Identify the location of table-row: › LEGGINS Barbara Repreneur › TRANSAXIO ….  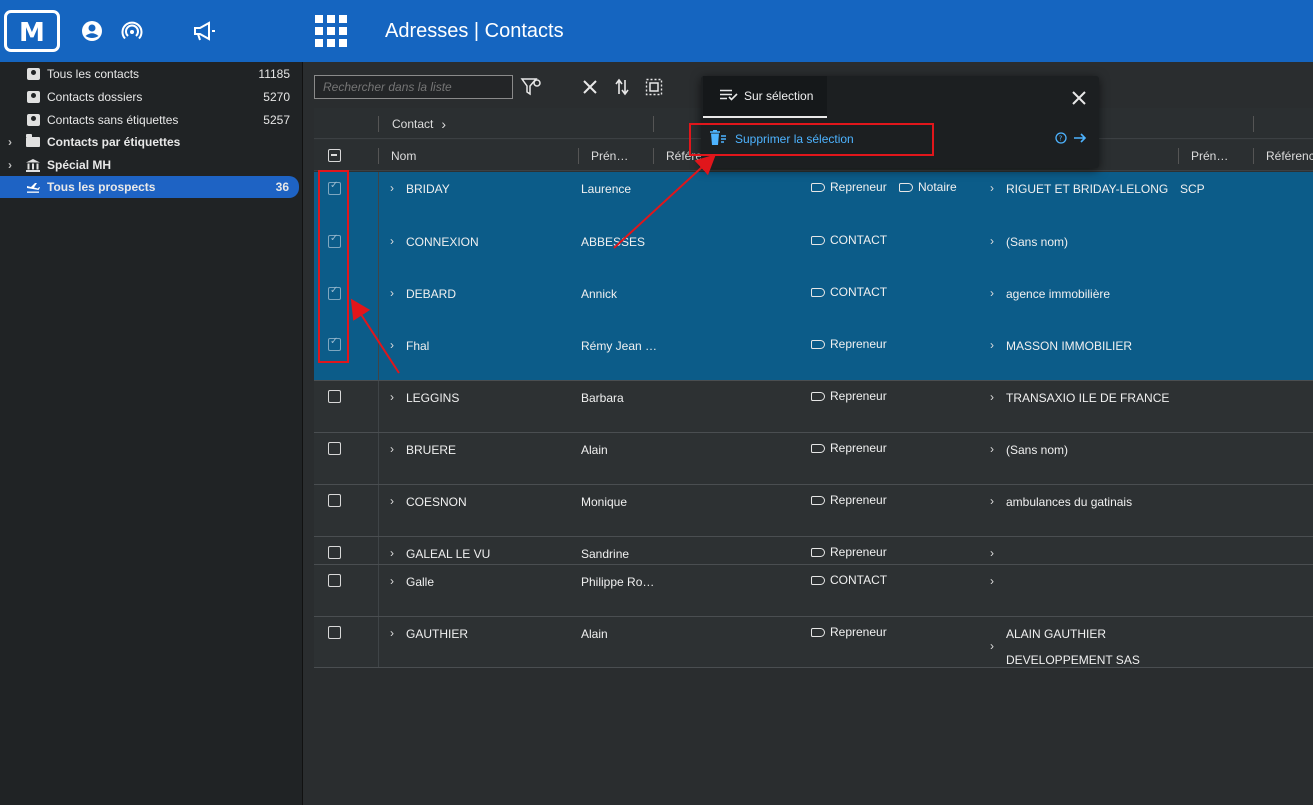
(813, 407).